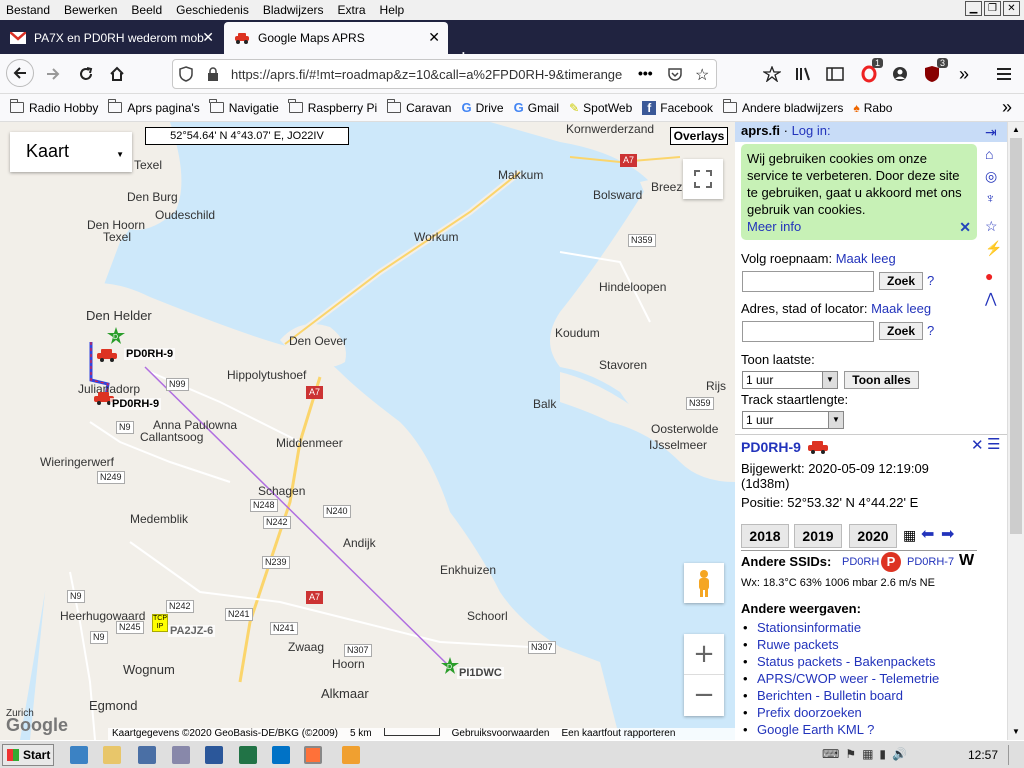 Image resolution: width=1024 pixels, height=768 pixels. Describe the element at coordinates (774, 226) in the screenshot. I see `more-info-link: Meer info` at that location.